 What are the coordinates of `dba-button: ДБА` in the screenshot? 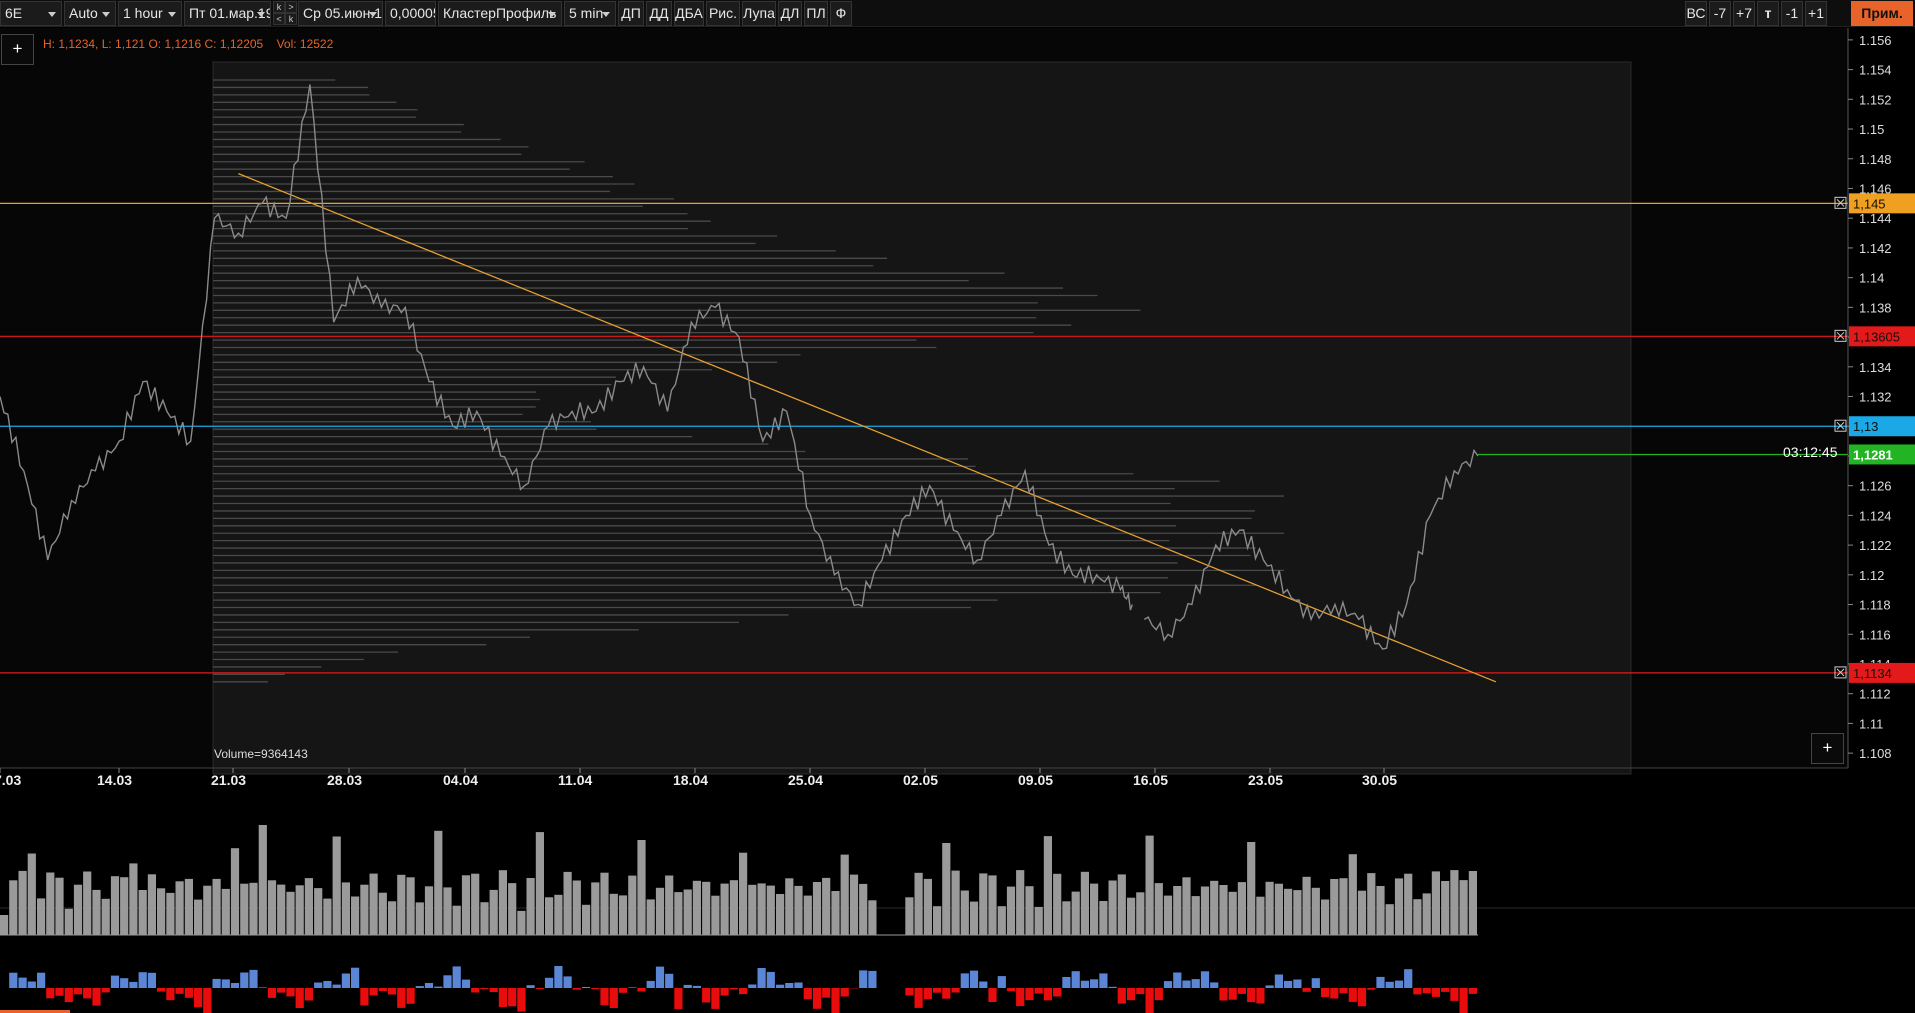 It's located at (689, 13).